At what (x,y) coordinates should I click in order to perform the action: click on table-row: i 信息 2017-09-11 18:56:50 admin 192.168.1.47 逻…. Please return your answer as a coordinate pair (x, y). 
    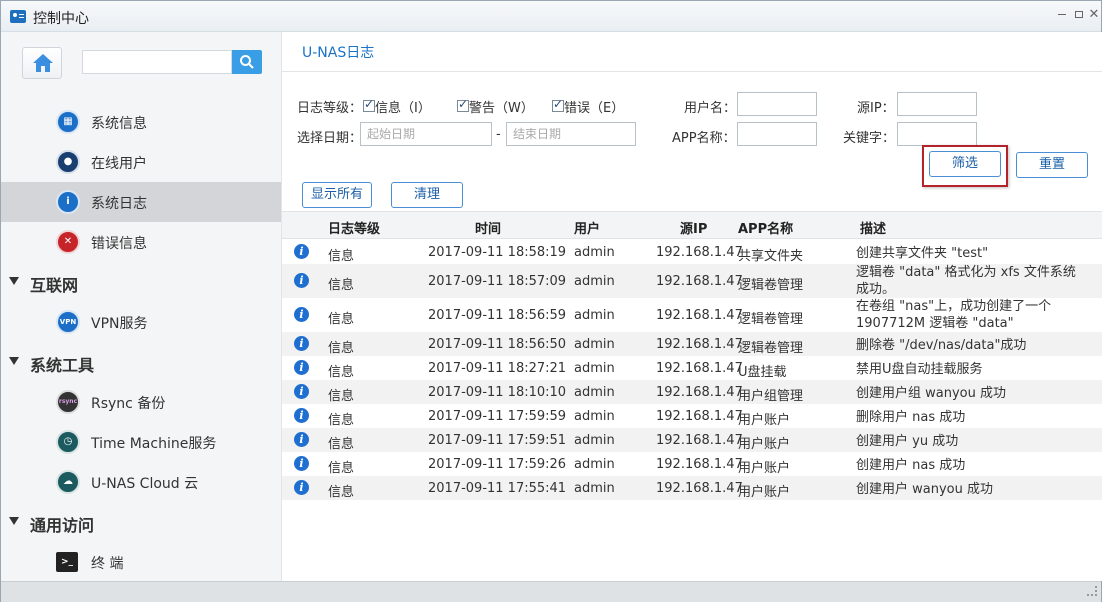
    Looking at the image, I should click on (692, 344).